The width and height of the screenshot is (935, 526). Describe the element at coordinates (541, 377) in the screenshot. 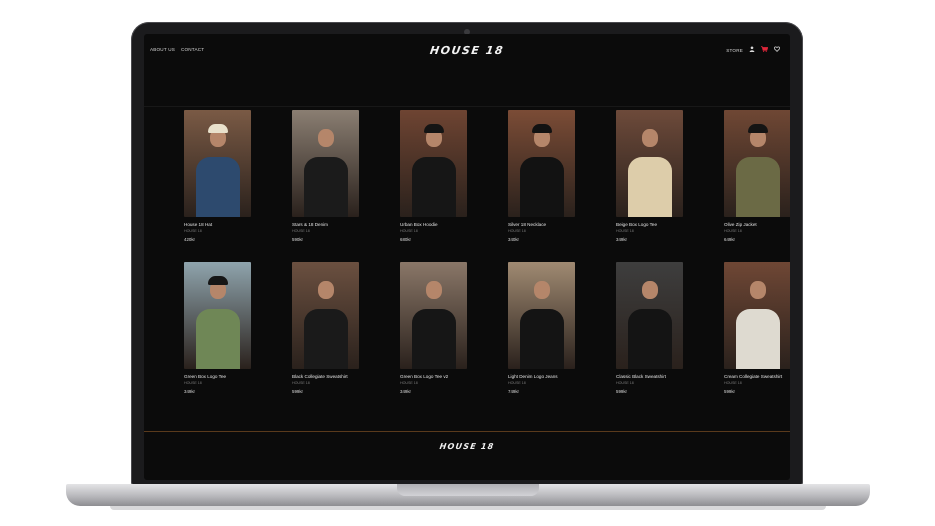

I see `product-name: Light Denim Logo Jeans` at that location.